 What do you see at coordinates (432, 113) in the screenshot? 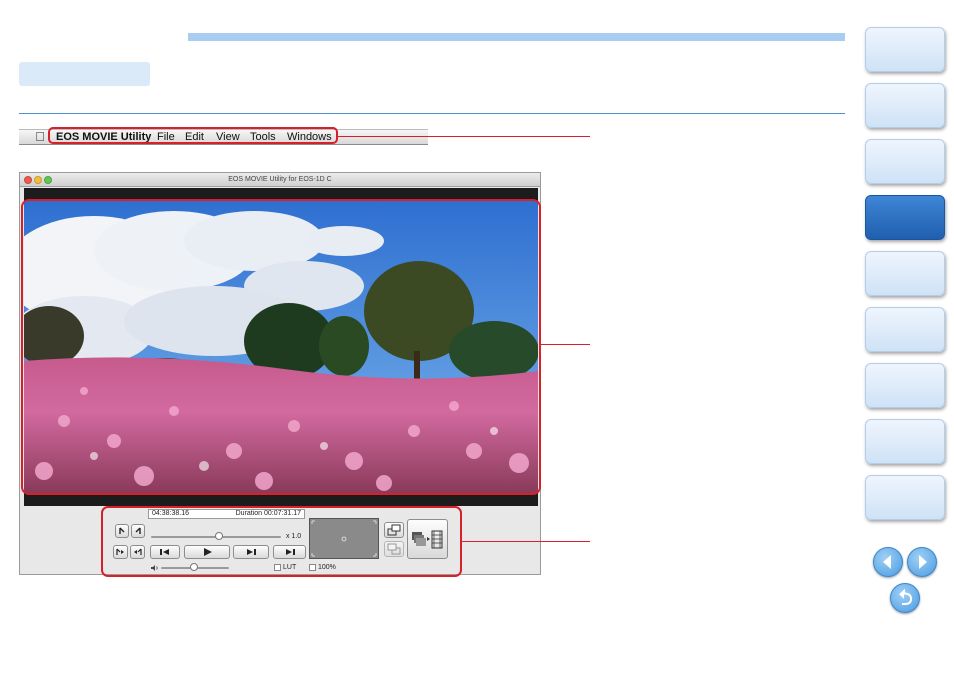
I see `section-divider` at bounding box center [432, 113].